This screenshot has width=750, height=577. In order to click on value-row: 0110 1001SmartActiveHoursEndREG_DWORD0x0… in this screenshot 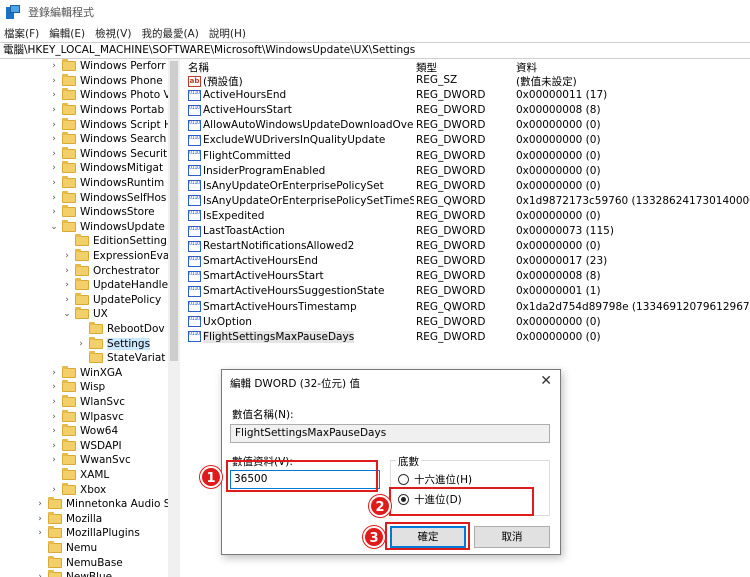, I will do `click(467, 262)`.